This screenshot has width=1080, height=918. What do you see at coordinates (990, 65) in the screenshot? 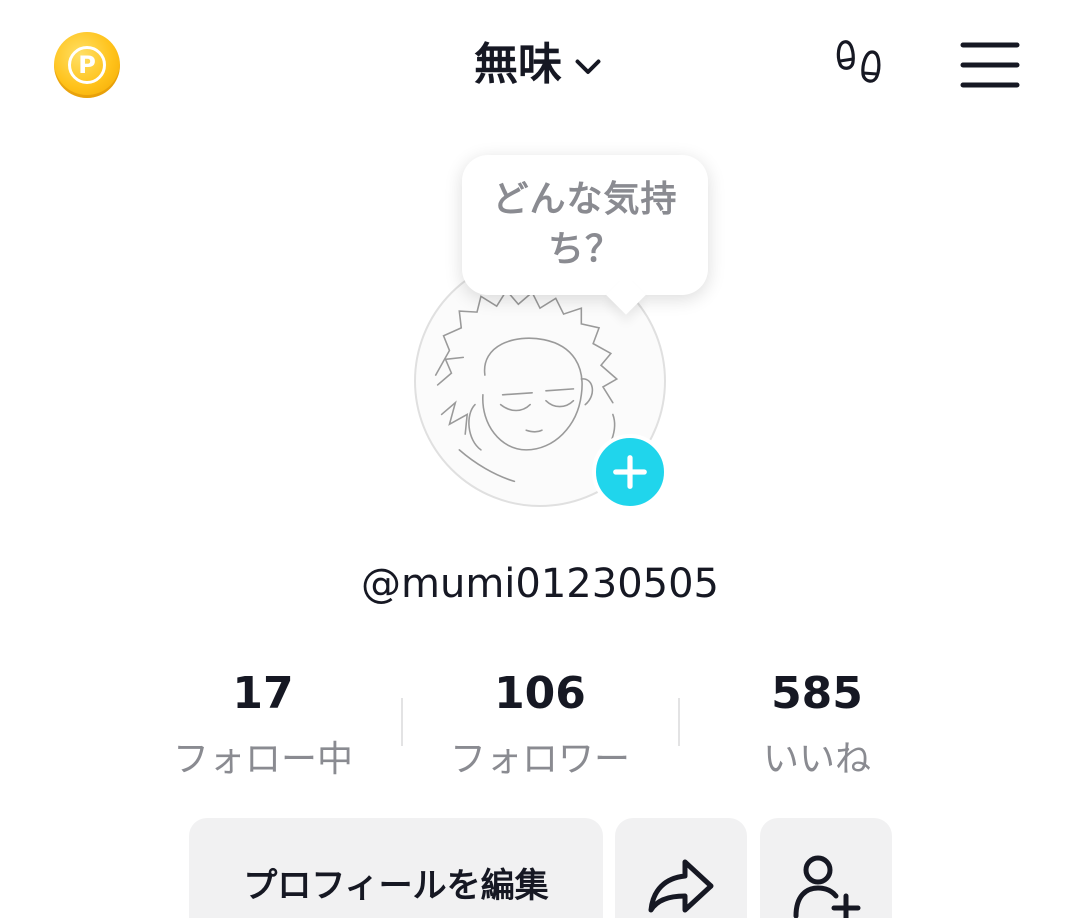
I see `hamburger-menu-icon` at bounding box center [990, 65].